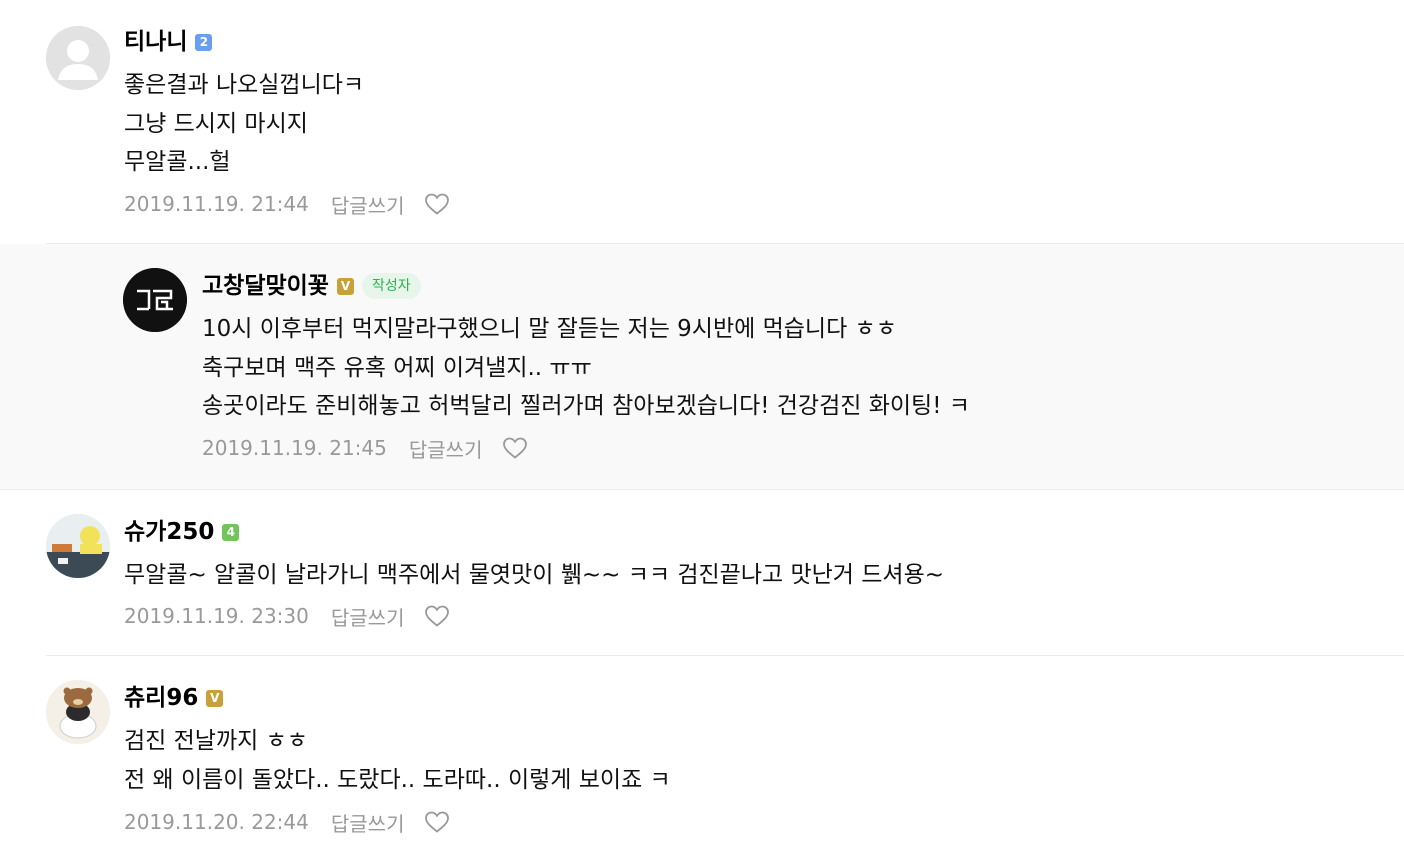 This screenshot has height=858, width=1404. Describe the element at coordinates (216, 204) in the screenshot. I see `comment-date: 2019.11.19. 21:44` at that location.